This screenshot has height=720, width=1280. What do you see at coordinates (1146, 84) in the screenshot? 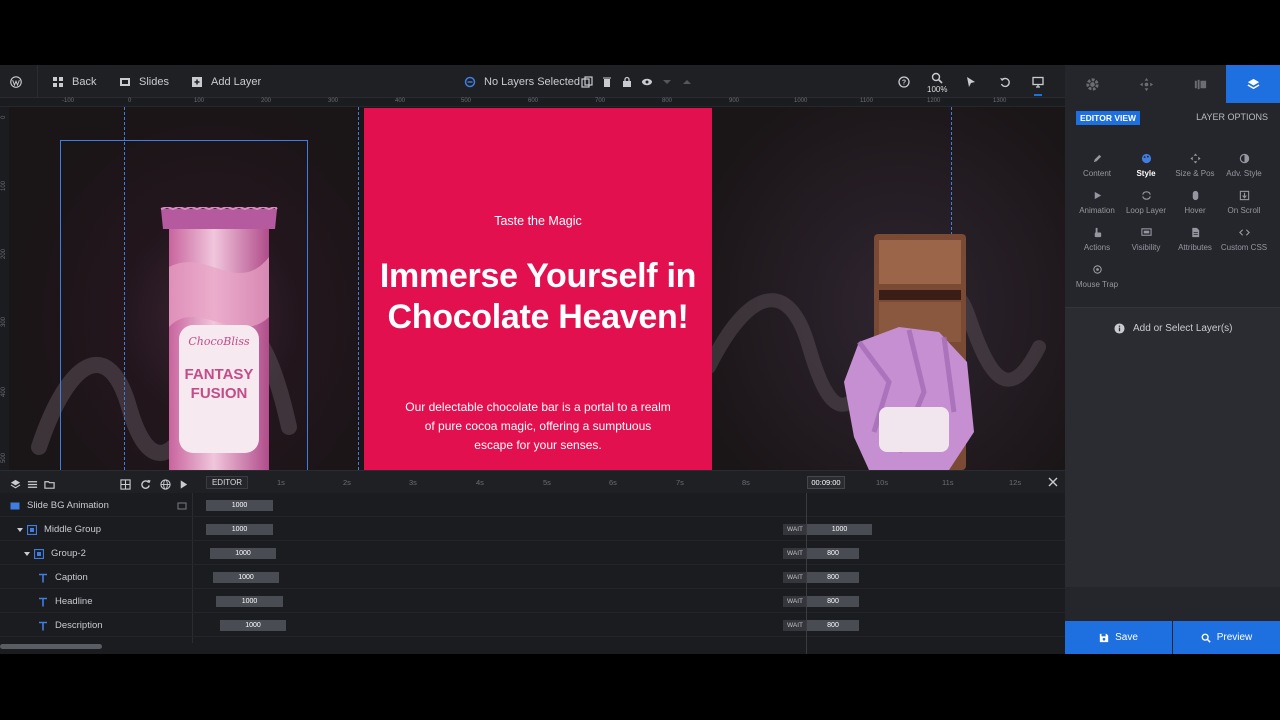
I see `tab-navigation` at bounding box center [1146, 84].